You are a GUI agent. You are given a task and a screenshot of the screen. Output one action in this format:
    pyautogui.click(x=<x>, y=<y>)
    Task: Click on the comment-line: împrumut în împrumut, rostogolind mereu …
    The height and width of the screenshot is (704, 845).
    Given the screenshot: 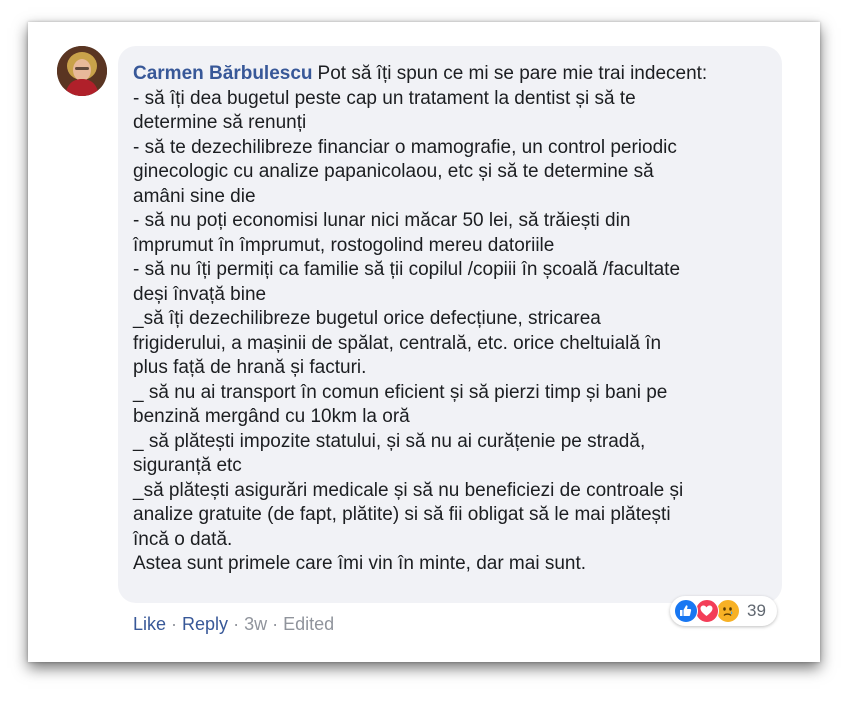 What is the action you would take?
    pyautogui.click(x=344, y=245)
    